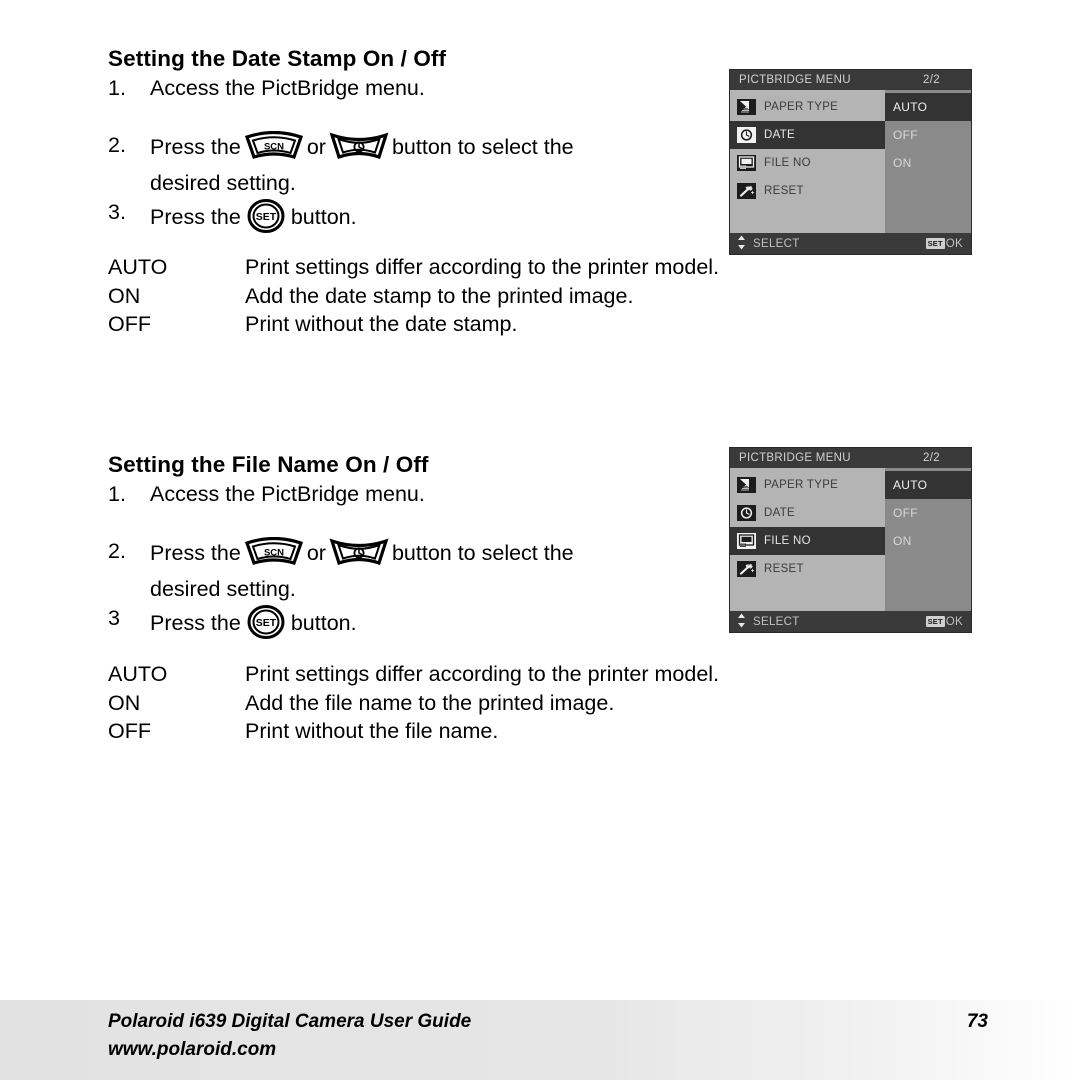  What do you see at coordinates (359, 150) in the screenshot?
I see `self-timer-button-icon` at bounding box center [359, 150].